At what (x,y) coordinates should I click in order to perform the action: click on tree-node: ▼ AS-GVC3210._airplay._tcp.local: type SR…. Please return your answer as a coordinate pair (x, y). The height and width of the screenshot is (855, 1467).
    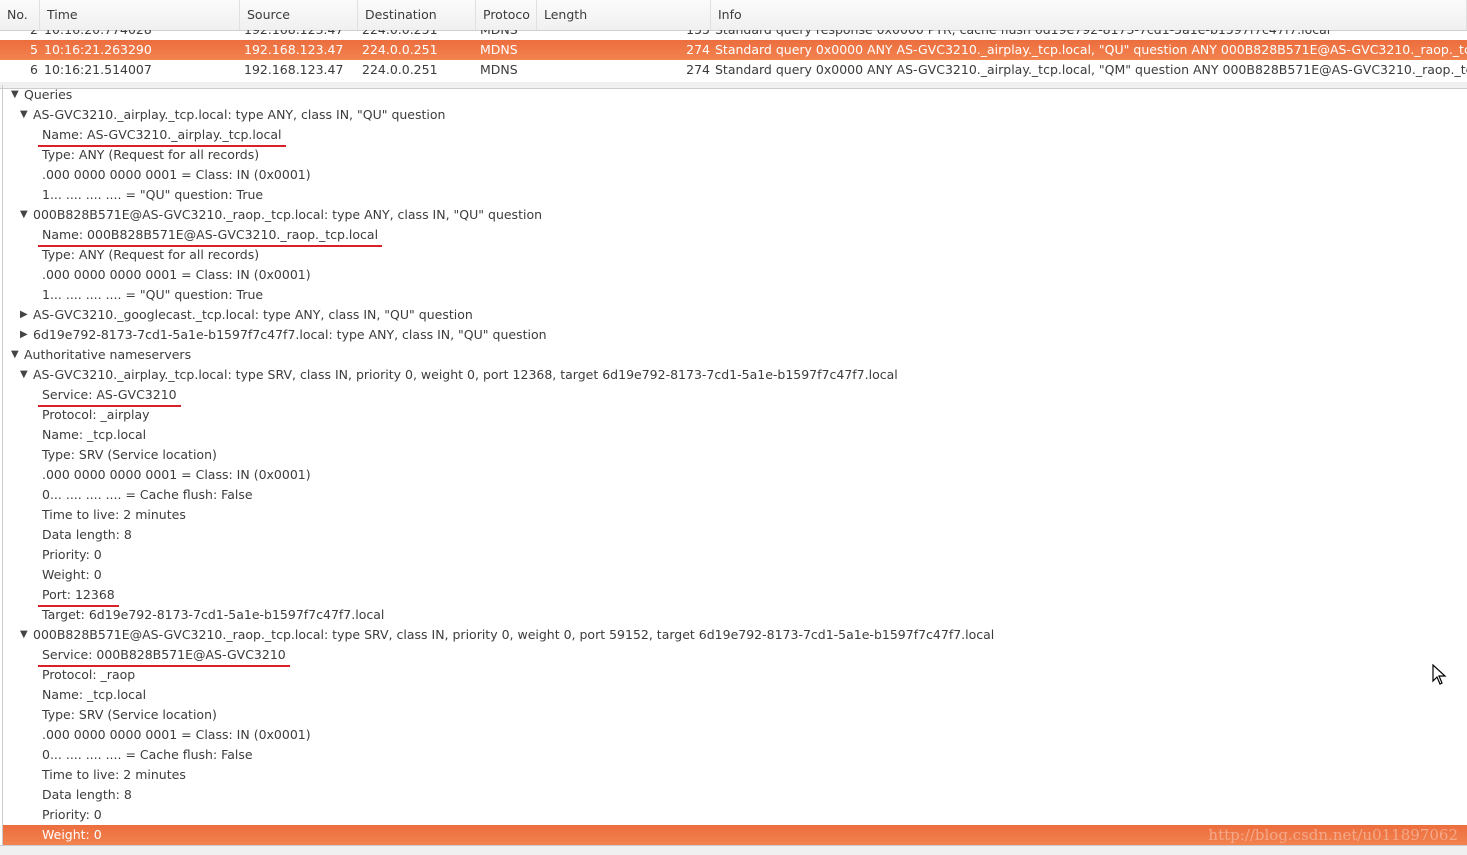
    Looking at the image, I should click on (735, 375).